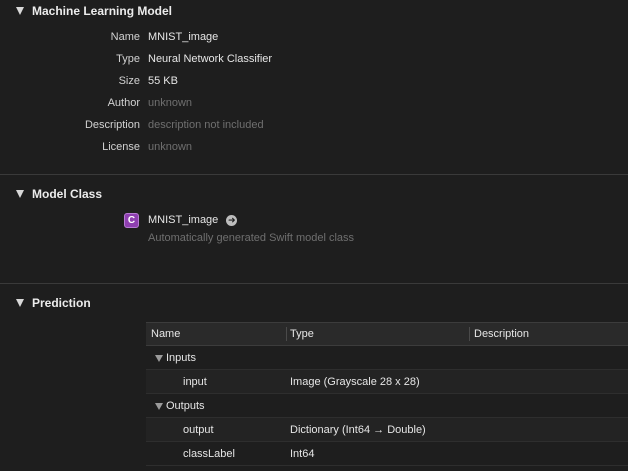 The width and height of the screenshot is (628, 471). I want to click on field-label: Description, so click(112, 125).